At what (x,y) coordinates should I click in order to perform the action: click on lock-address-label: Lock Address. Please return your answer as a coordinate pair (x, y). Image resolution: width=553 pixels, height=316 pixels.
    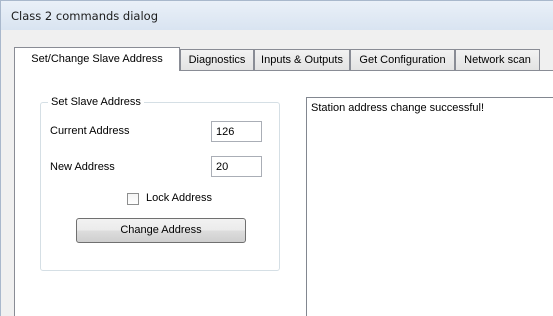
    Looking at the image, I should click on (179, 198).